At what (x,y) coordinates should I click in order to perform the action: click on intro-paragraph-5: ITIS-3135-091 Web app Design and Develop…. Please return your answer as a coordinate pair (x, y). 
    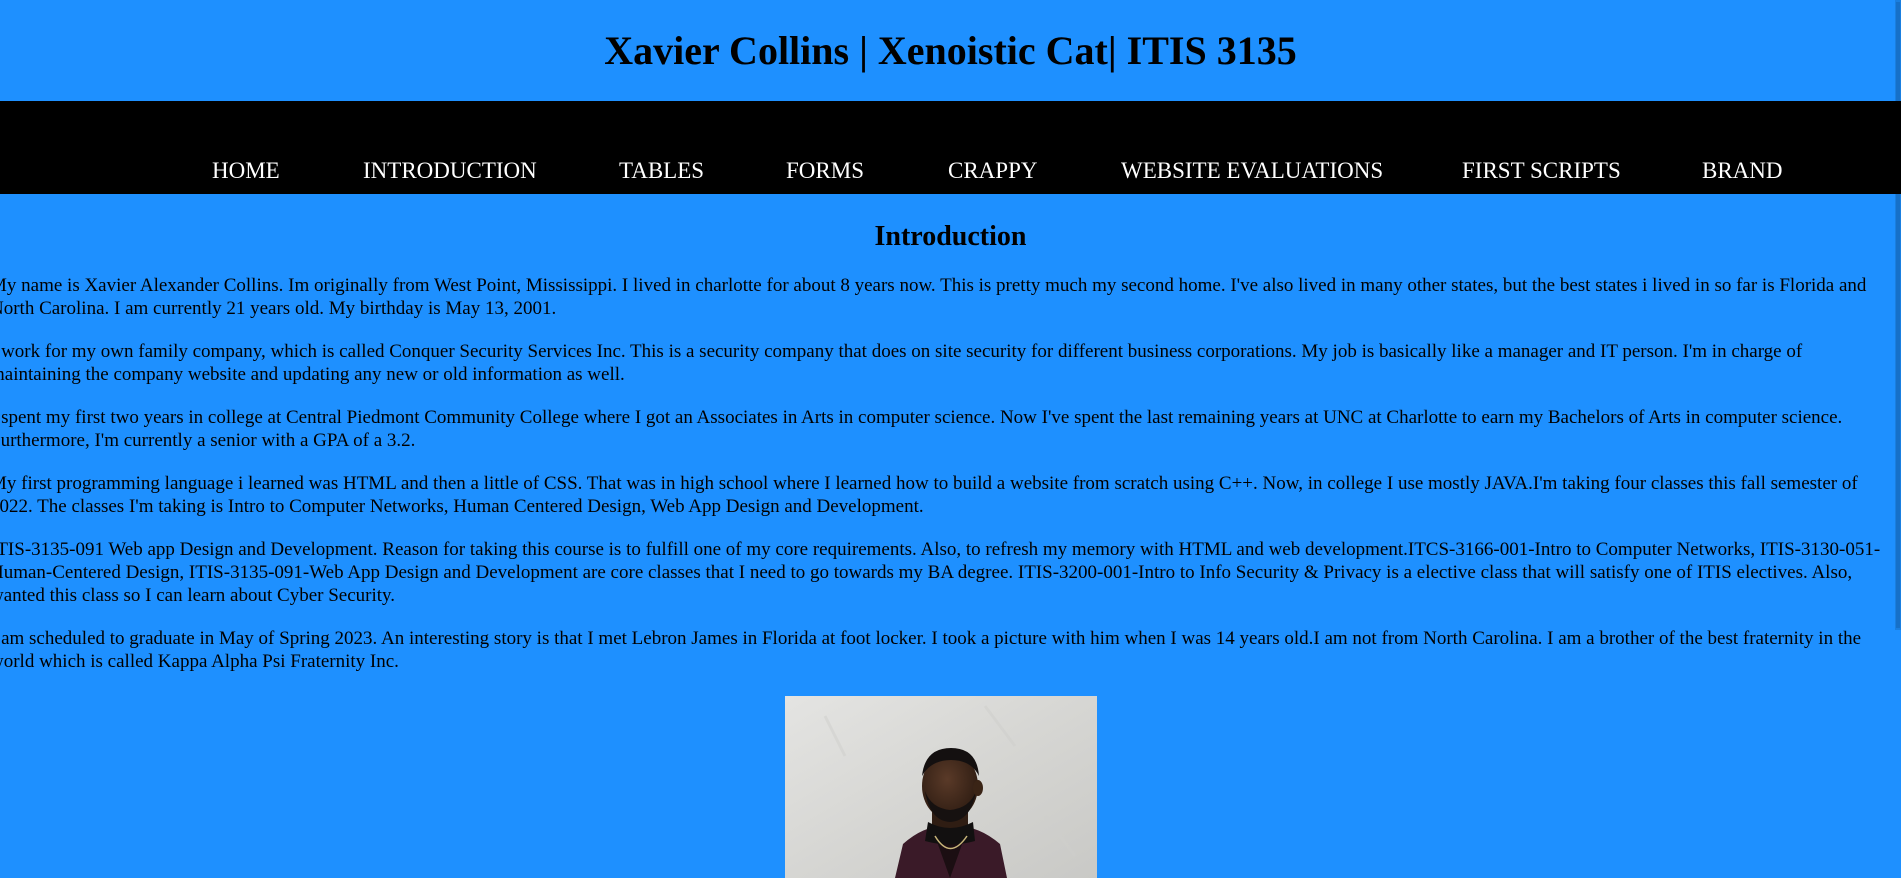
    Looking at the image, I should click on (940, 572).